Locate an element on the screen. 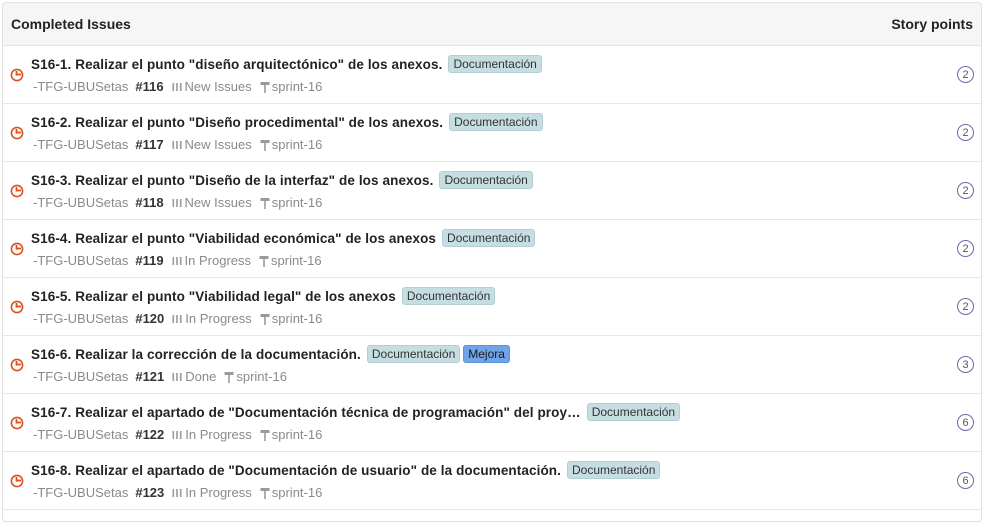 The width and height of the screenshot is (988, 522). issue-status: New Issues is located at coordinates (212, 86).